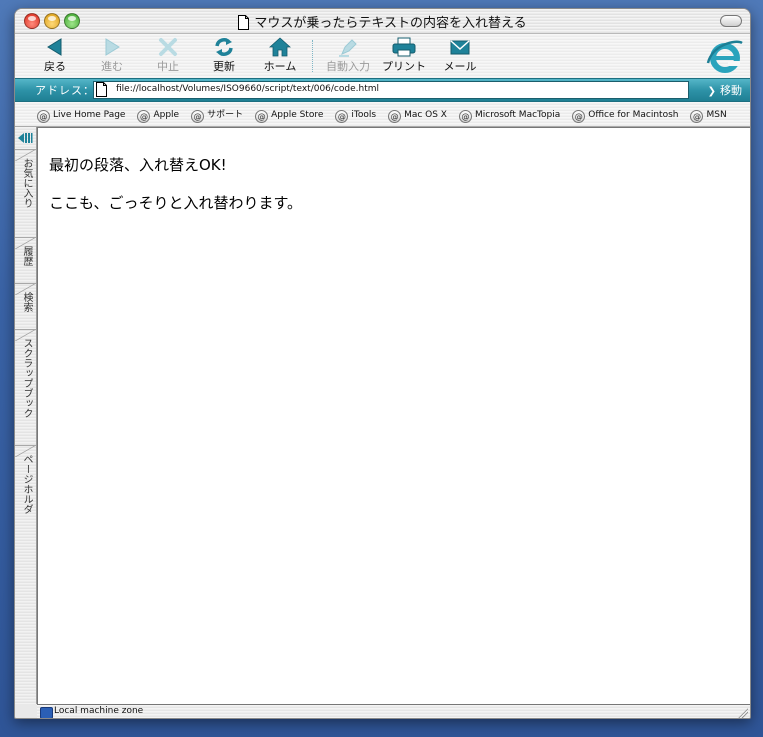 This screenshot has height=737, width=763. I want to click on stop-label: 中止, so click(168, 66).